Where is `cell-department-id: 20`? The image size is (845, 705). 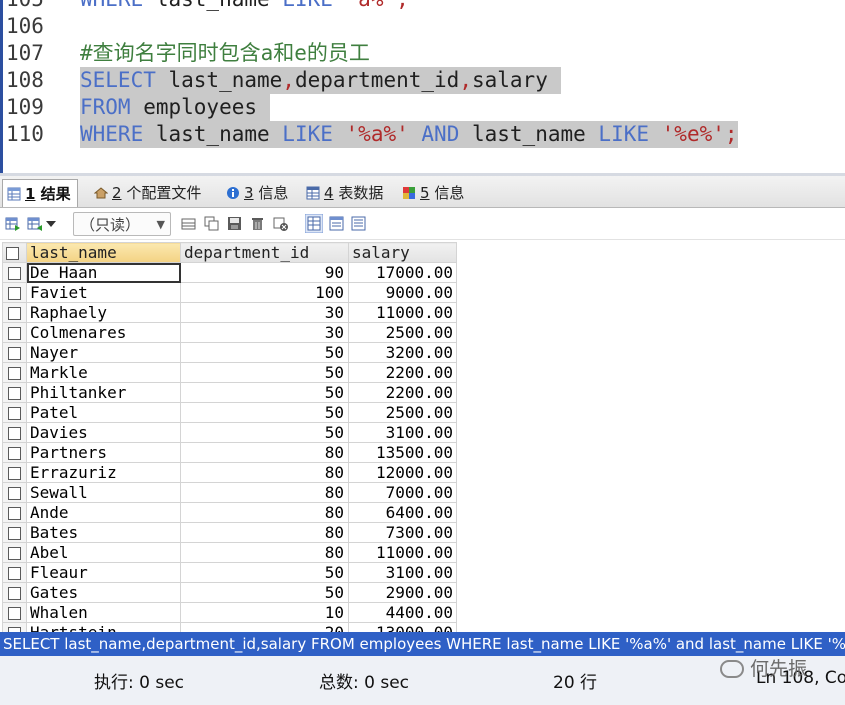 cell-department-id: 20 is located at coordinates (264, 627).